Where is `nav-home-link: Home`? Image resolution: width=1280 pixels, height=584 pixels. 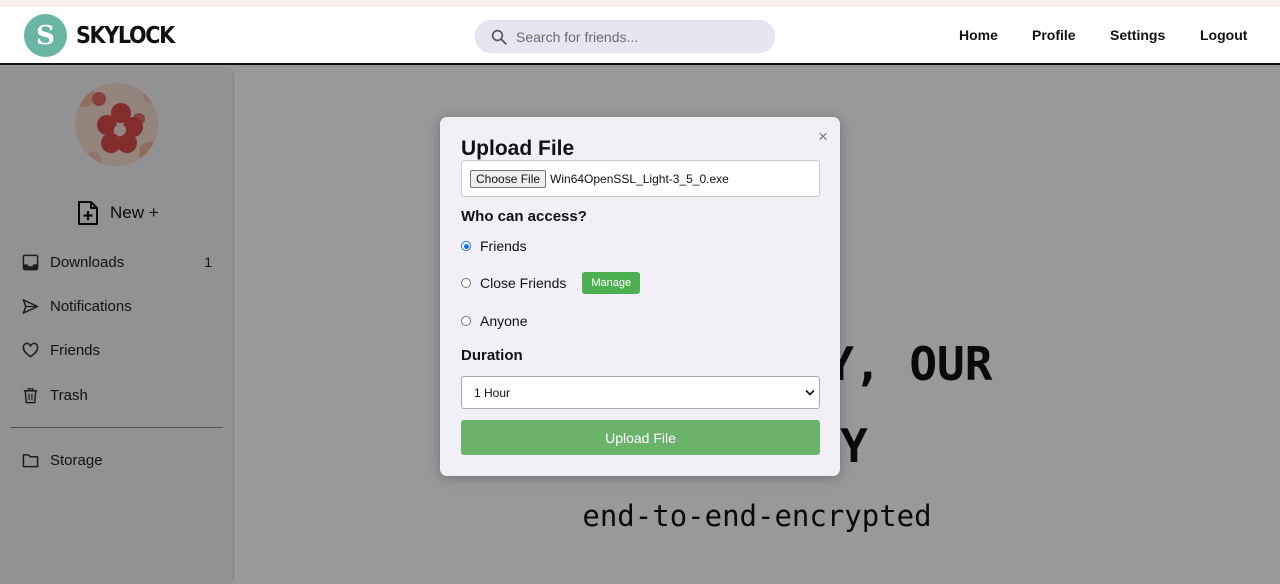 nav-home-link: Home is located at coordinates (978, 35).